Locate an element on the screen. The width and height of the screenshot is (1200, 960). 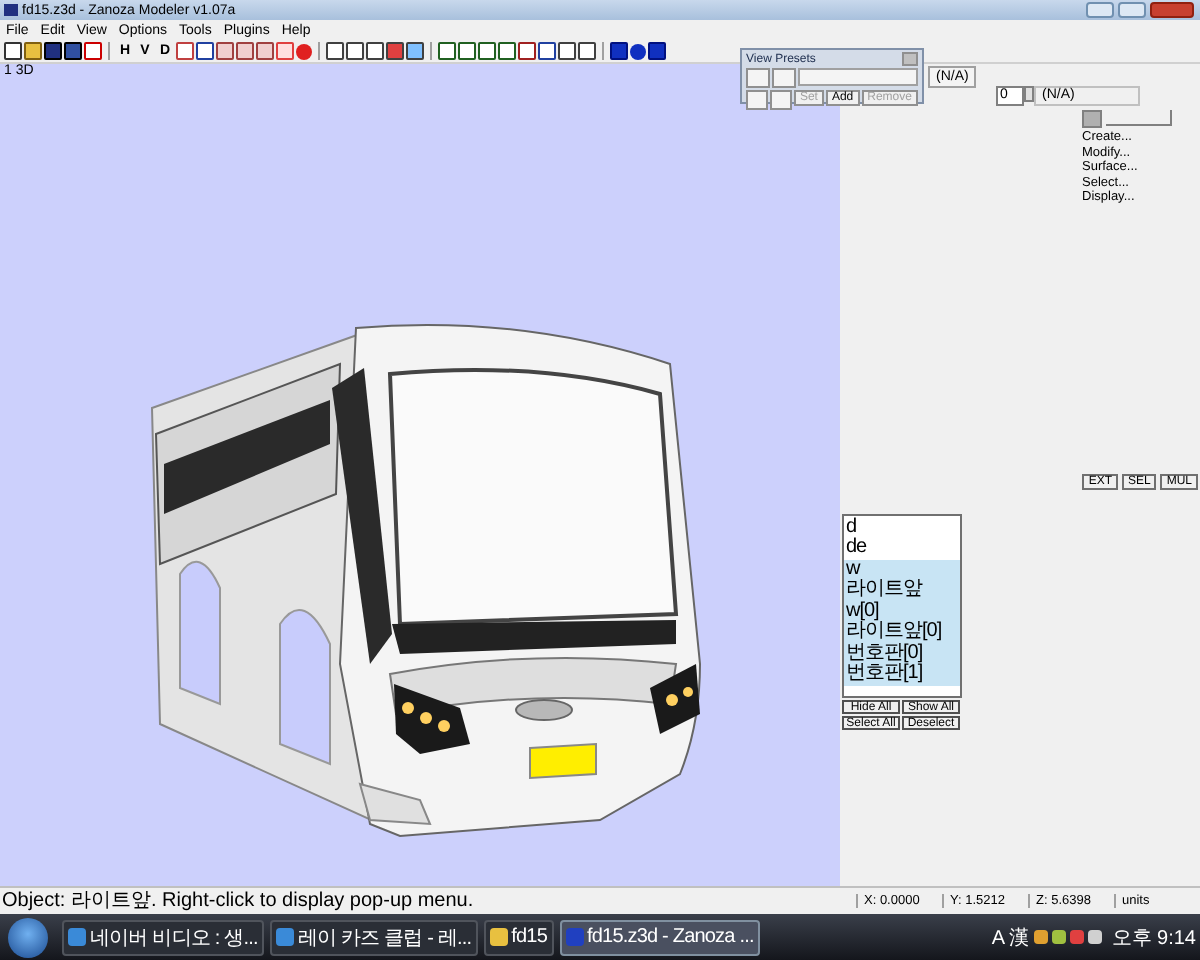
object-list: d de w 라이트앞 w[0] 라이트앞[0] 번호판[0] 번호판[1] is located at coordinates (902, 605).